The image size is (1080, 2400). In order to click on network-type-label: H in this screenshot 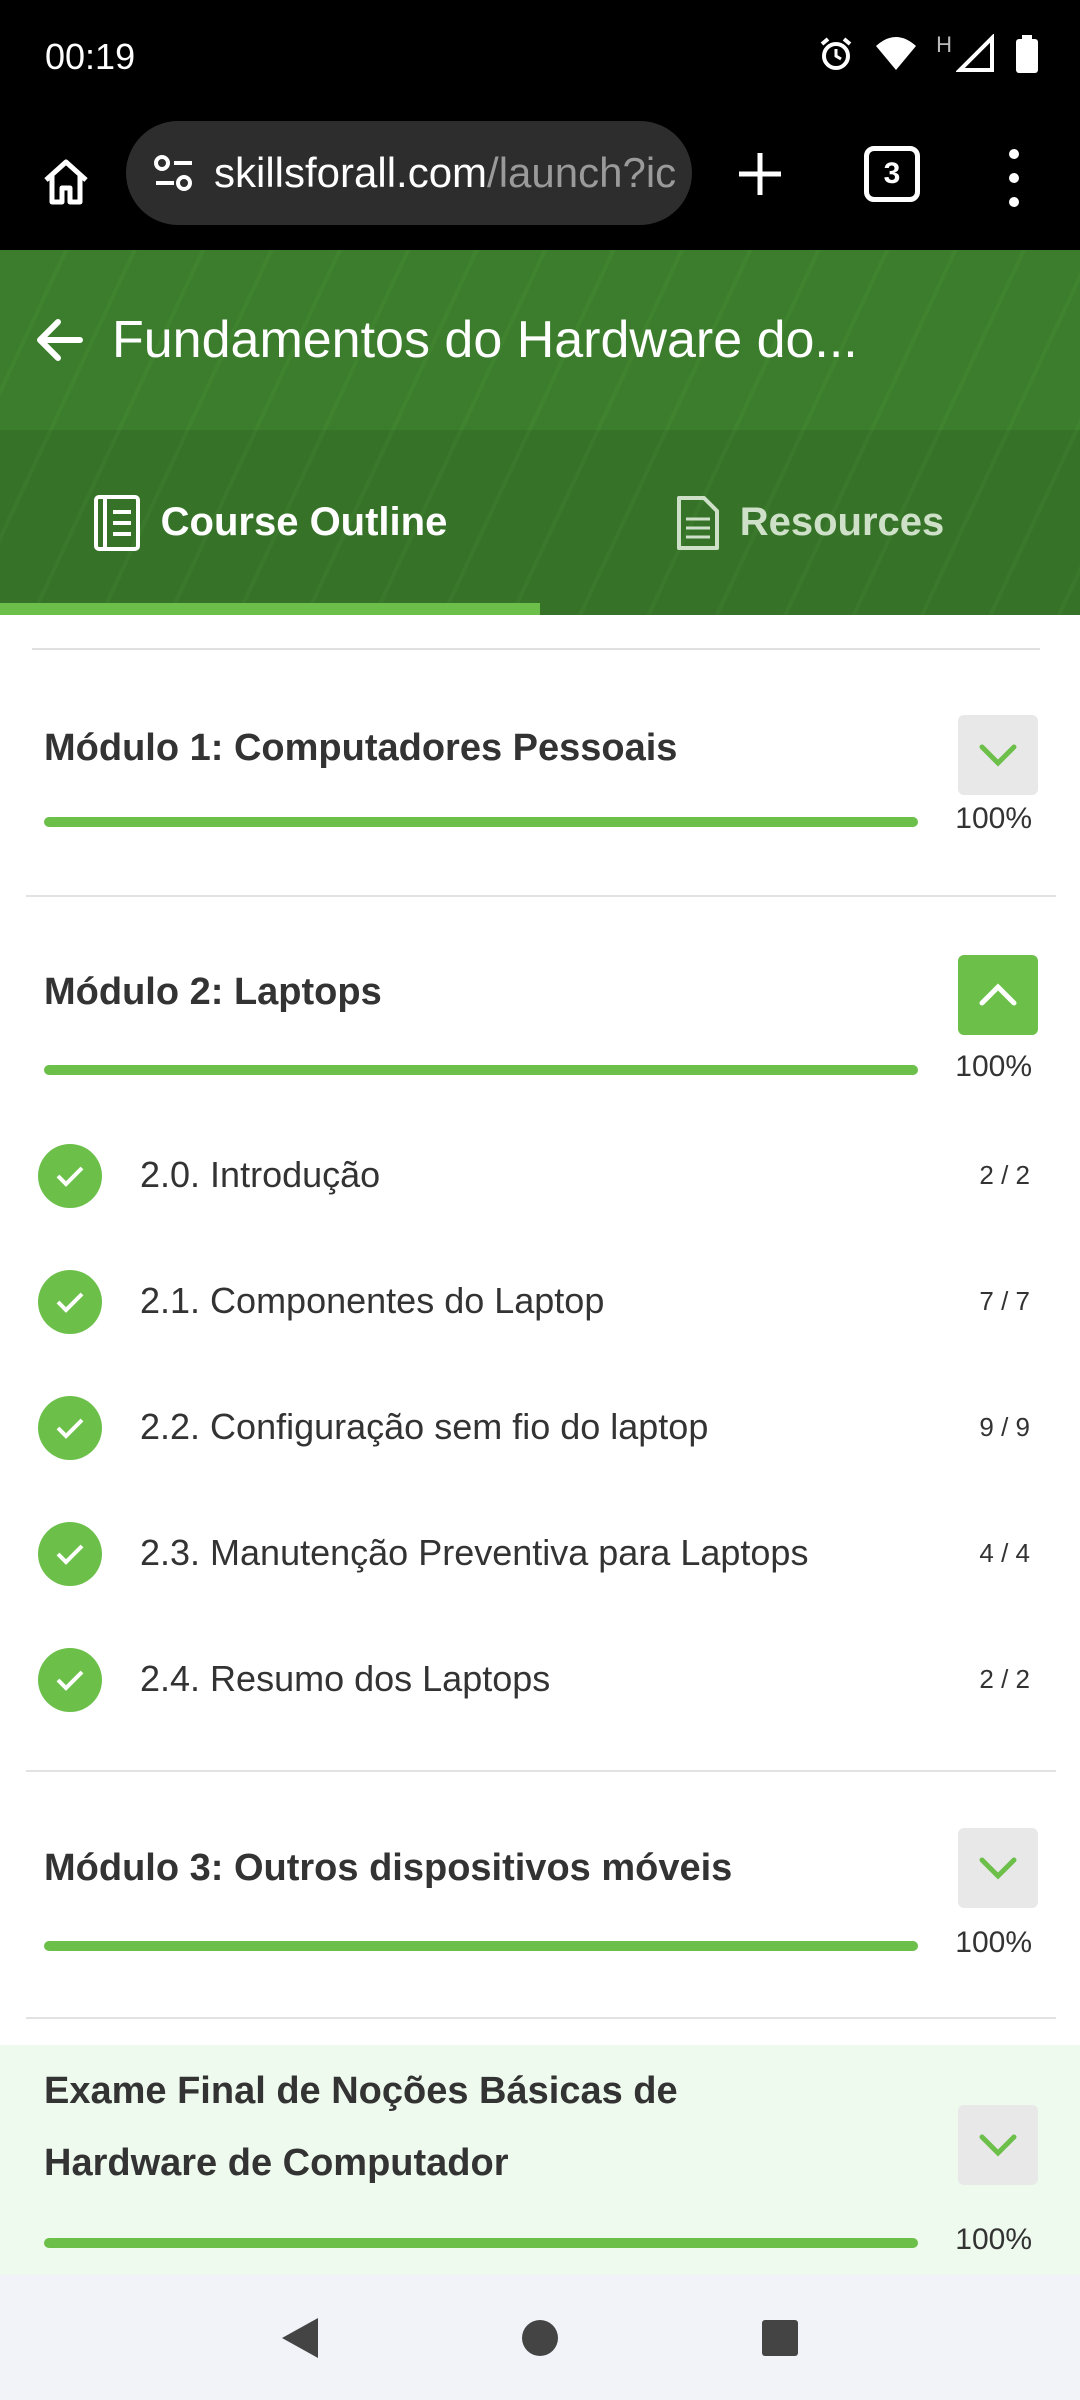, I will do `click(944, 44)`.